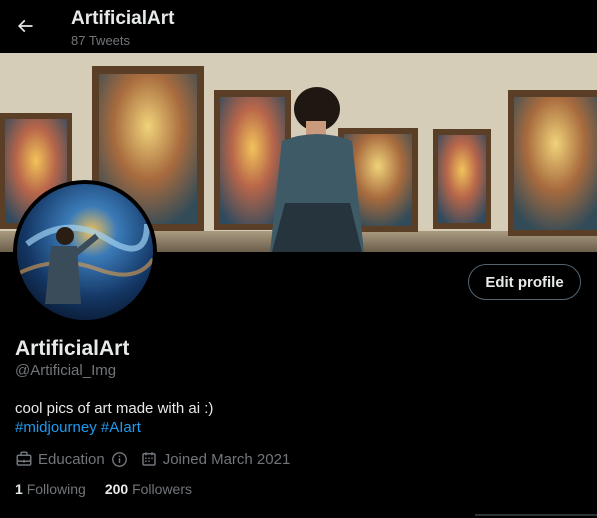 The width and height of the screenshot is (597, 518). I want to click on back-button, so click(25, 26).